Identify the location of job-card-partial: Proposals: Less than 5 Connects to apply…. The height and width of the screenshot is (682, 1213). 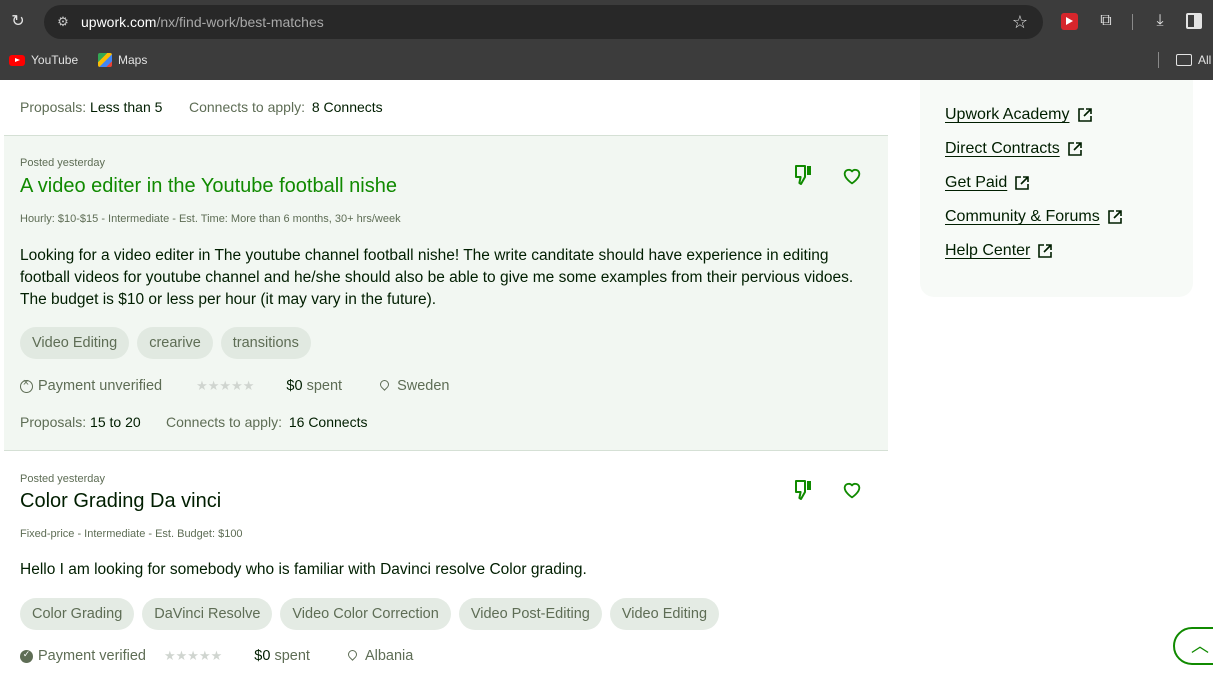
(446, 108).